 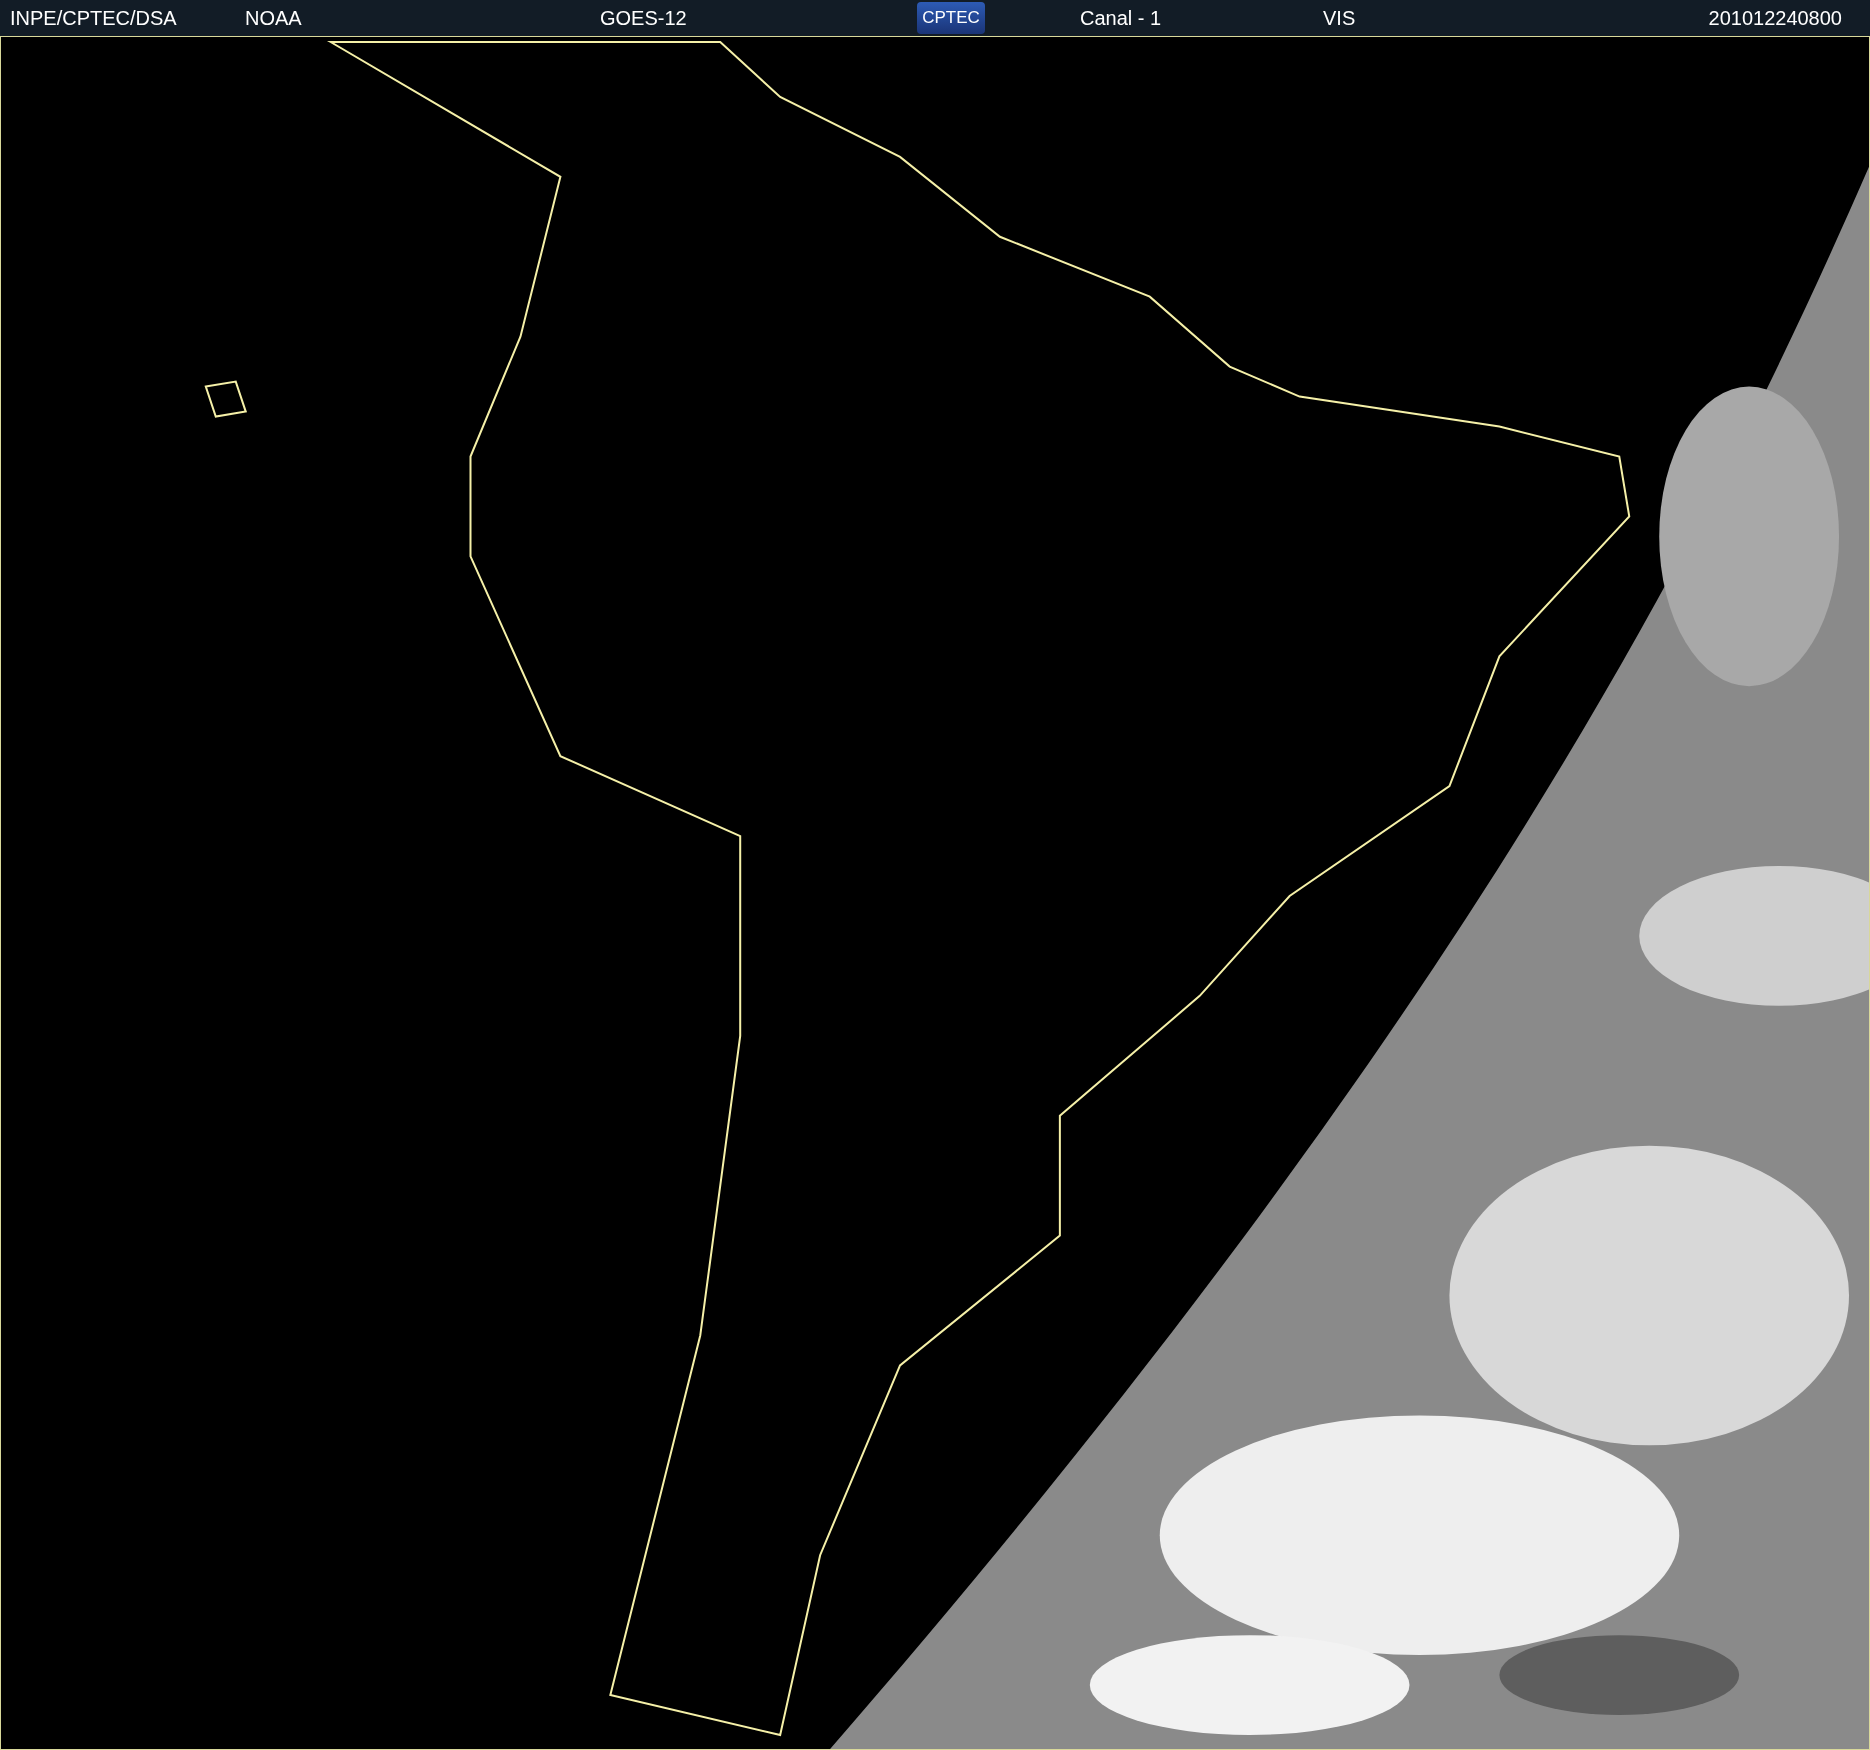 I want to click on logo: CPTEC, so click(x=951, y=18).